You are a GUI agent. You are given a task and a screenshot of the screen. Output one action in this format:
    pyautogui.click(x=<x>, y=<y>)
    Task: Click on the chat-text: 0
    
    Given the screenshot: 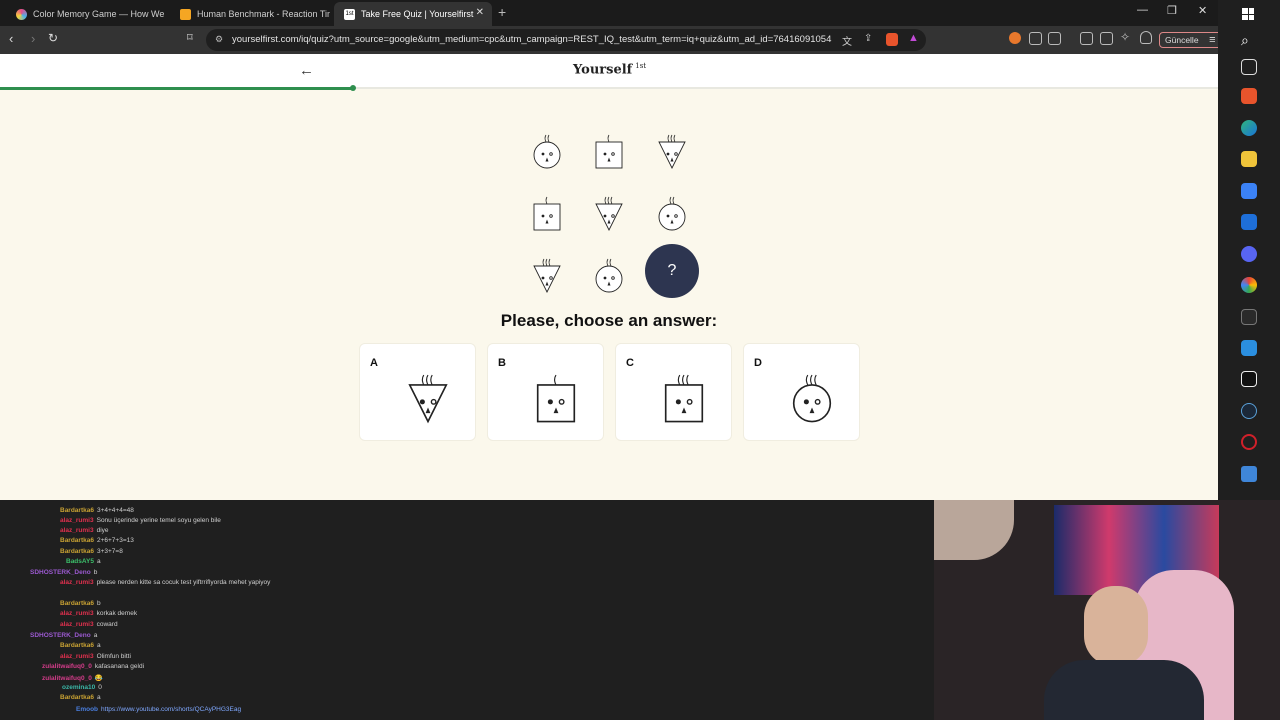 What is the action you would take?
    pyautogui.click(x=100, y=687)
    